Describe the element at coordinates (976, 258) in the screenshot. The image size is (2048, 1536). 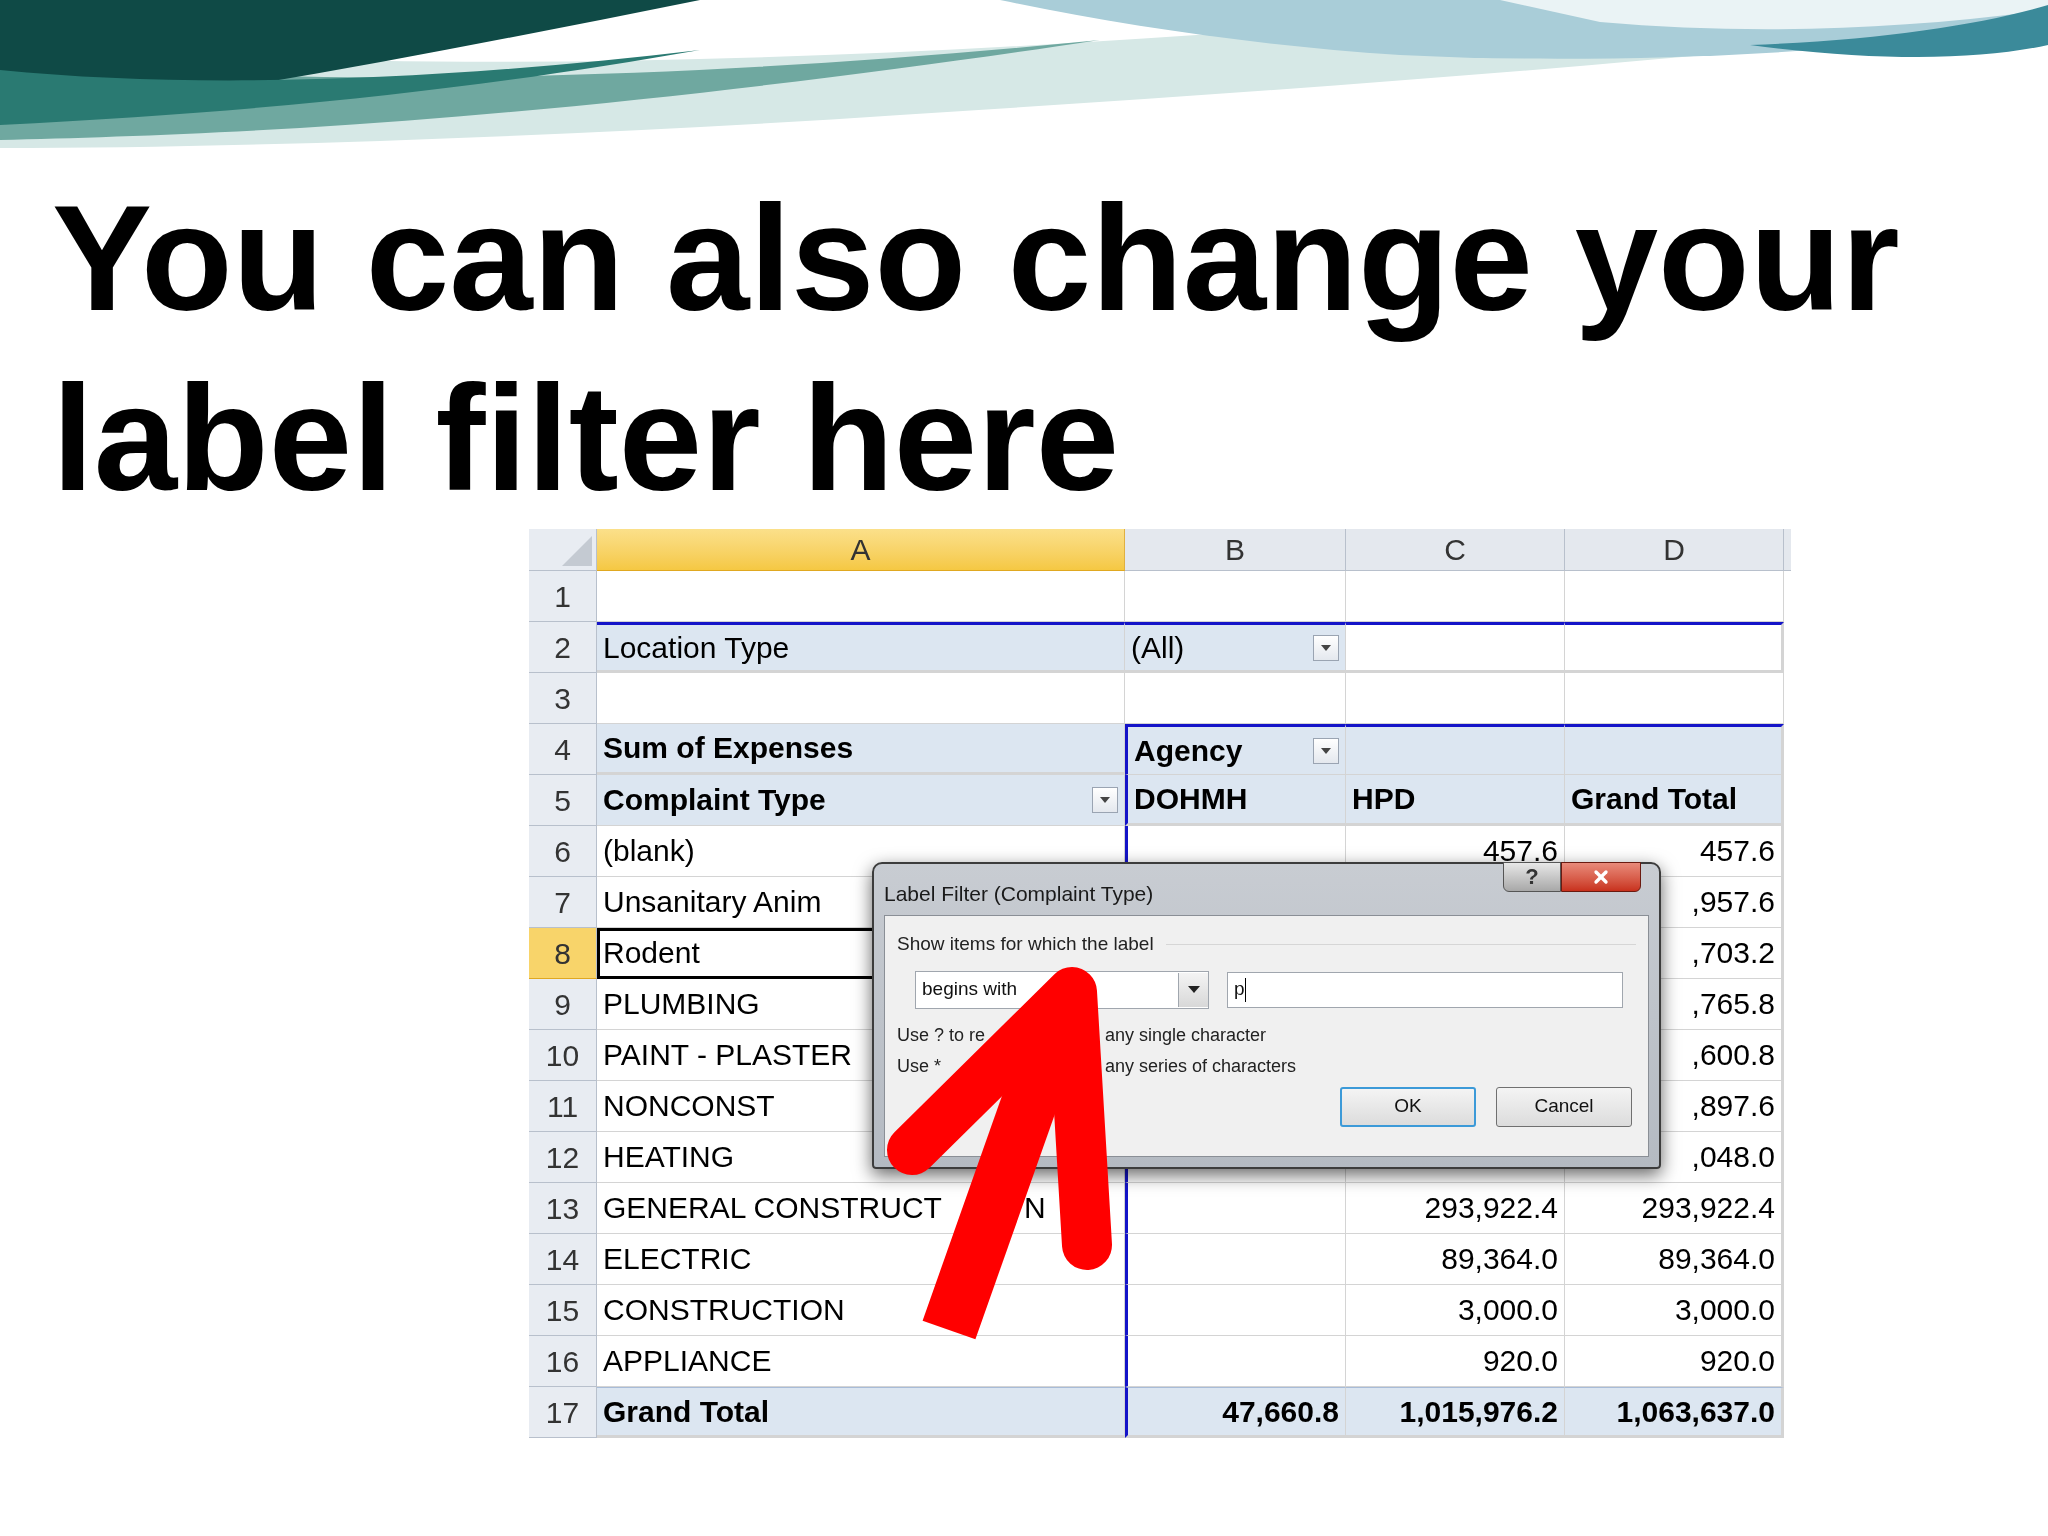
I see `slide-title: You can also change your` at that location.